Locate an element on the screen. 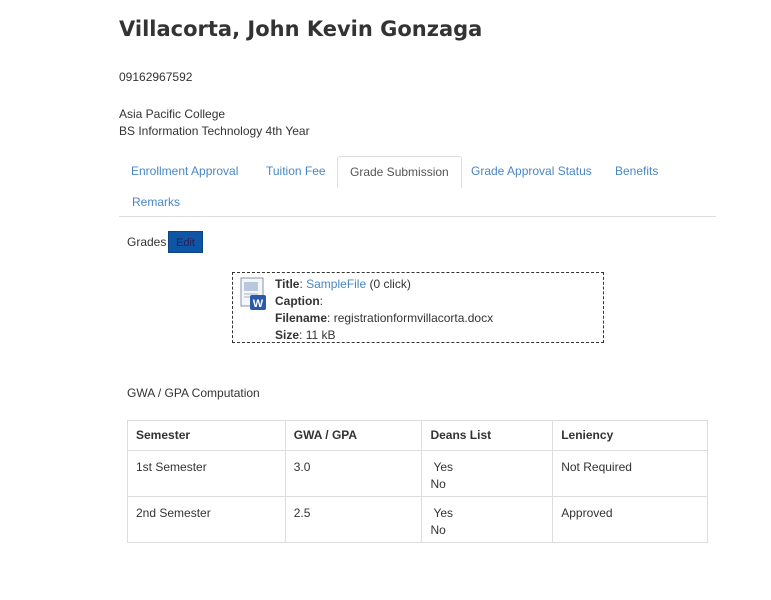  table-row: 1st Semester 3.0 Yes No Not Required is located at coordinates (417, 473).